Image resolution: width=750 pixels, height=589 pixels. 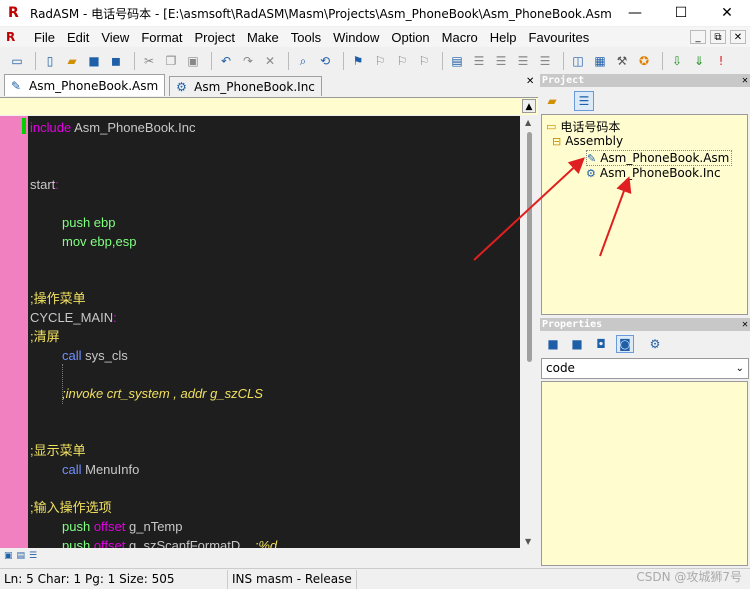 I want to click on code-token: g_szScanfFormatD, so click(x=185, y=543).